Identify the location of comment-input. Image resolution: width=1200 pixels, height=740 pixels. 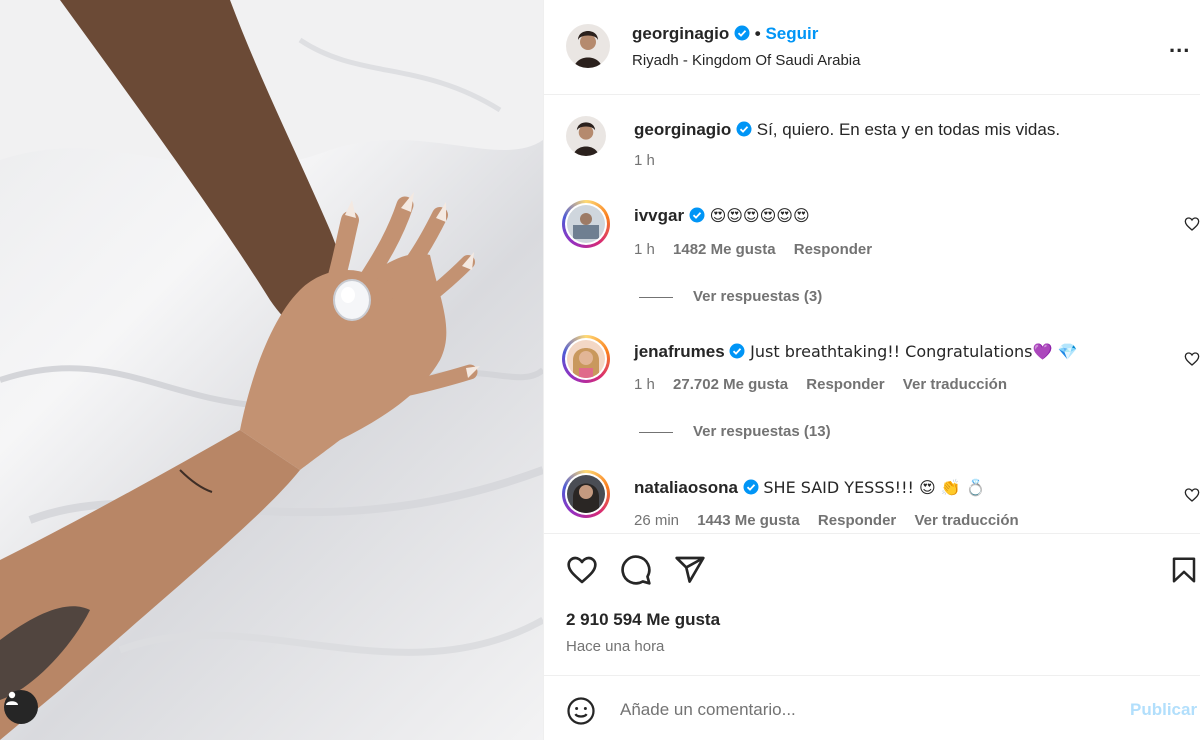
(855, 710).